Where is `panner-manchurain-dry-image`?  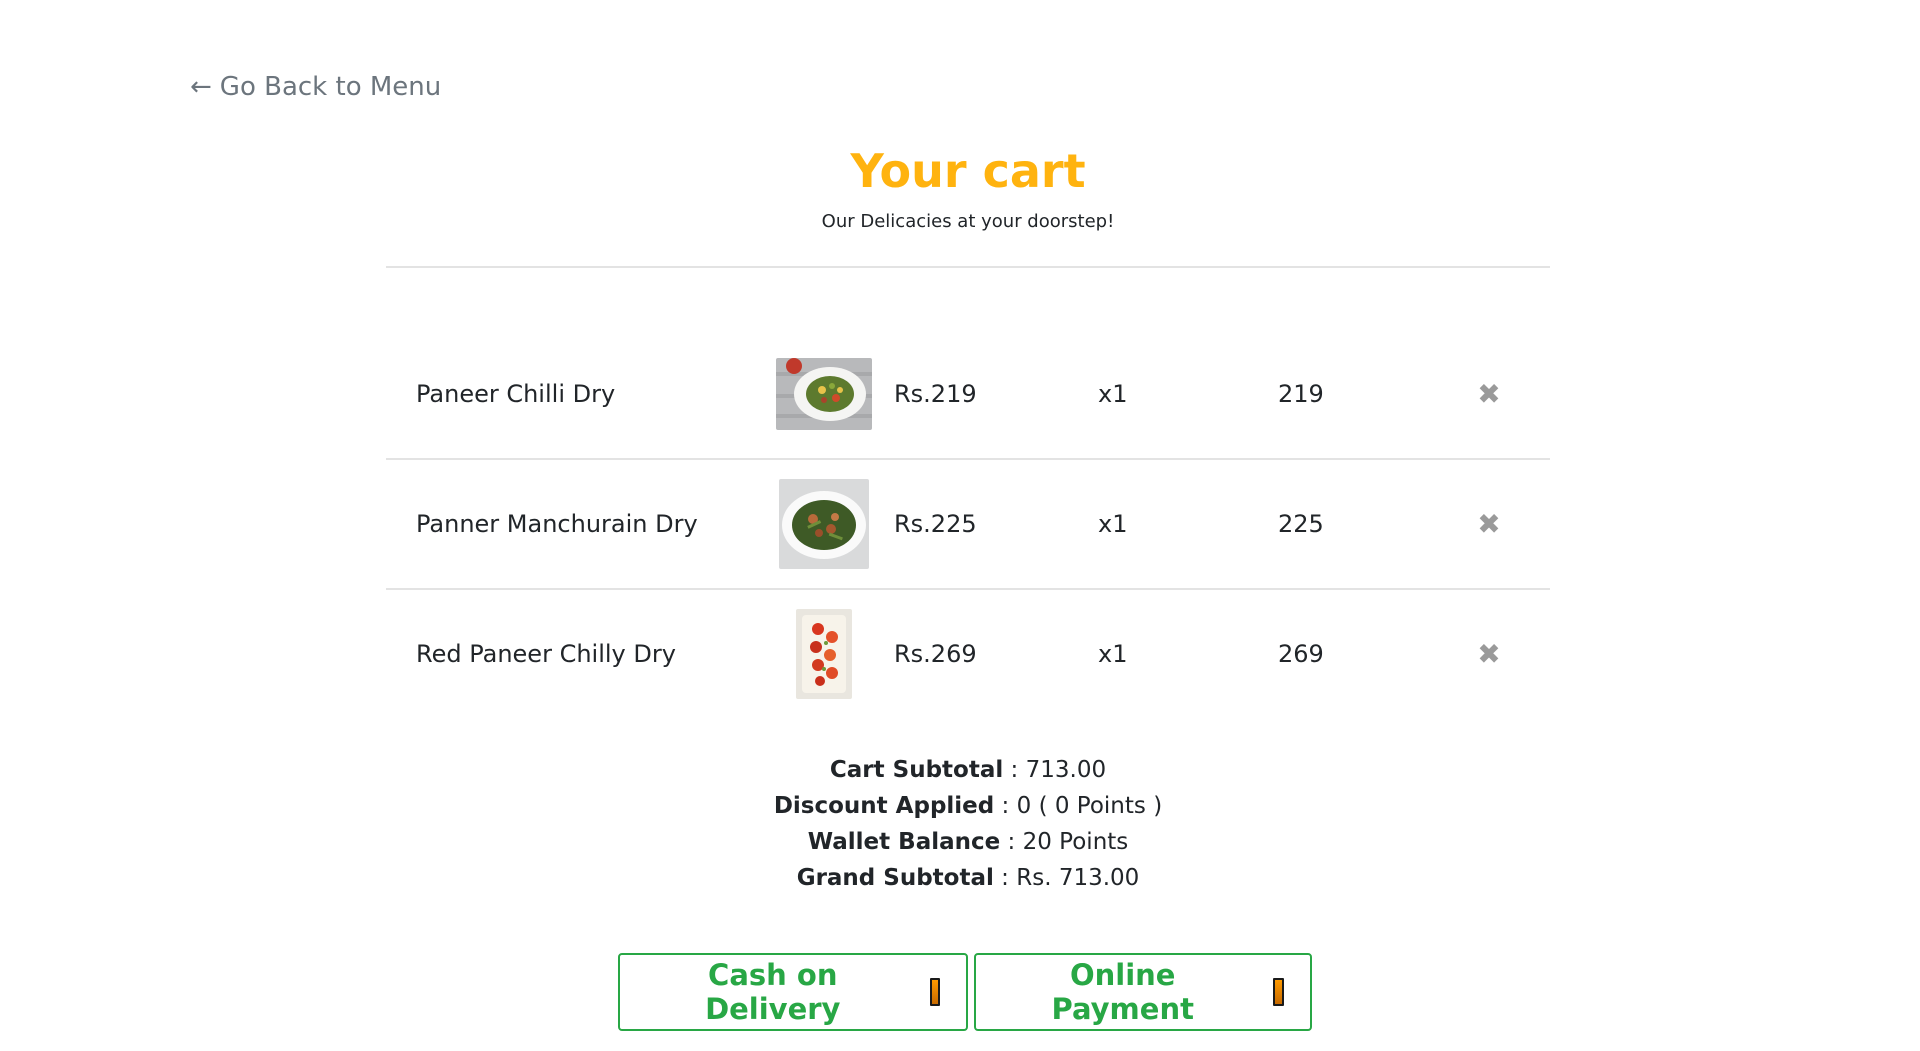 panner-manchurain-dry-image is located at coordinates (824, 524).